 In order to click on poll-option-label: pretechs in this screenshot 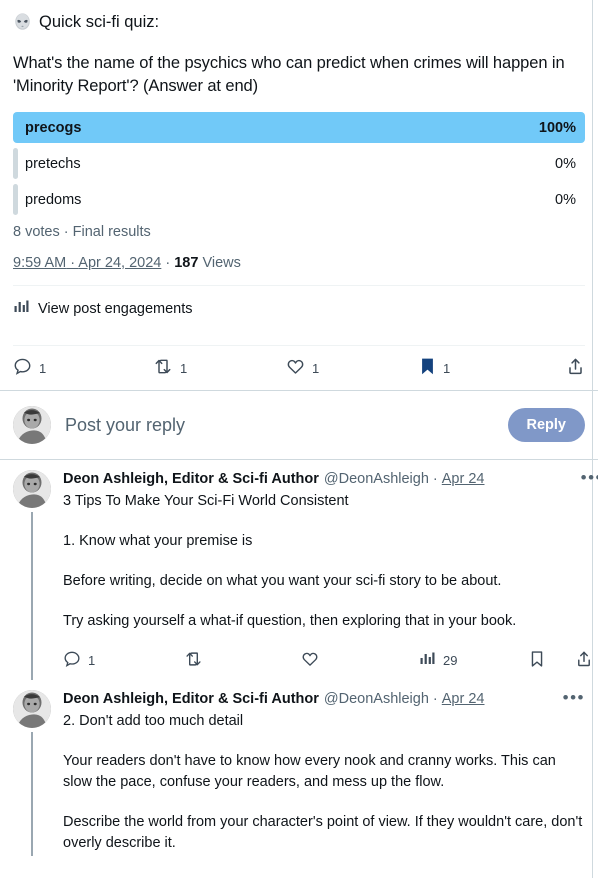, I will do `click(53, 163)`.